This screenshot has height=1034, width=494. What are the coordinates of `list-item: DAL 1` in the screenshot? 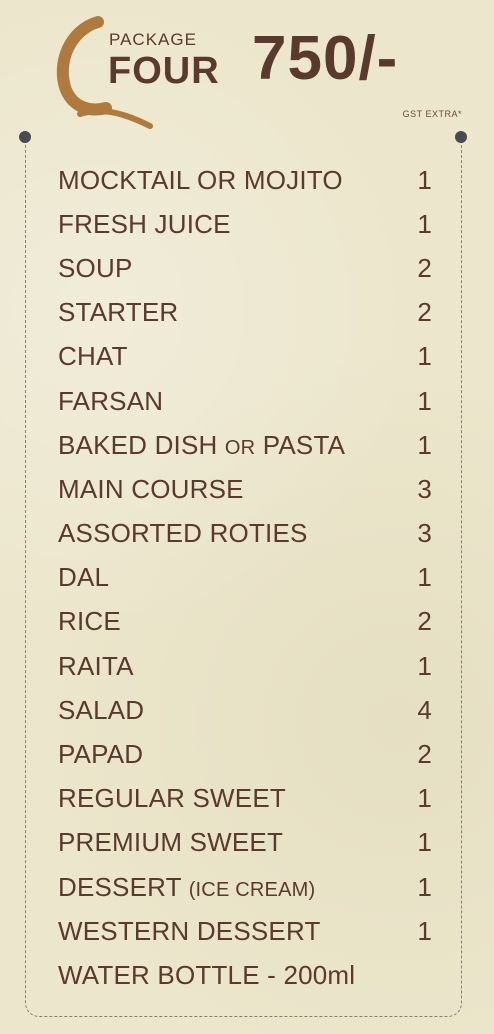 It's located at (245, 578).